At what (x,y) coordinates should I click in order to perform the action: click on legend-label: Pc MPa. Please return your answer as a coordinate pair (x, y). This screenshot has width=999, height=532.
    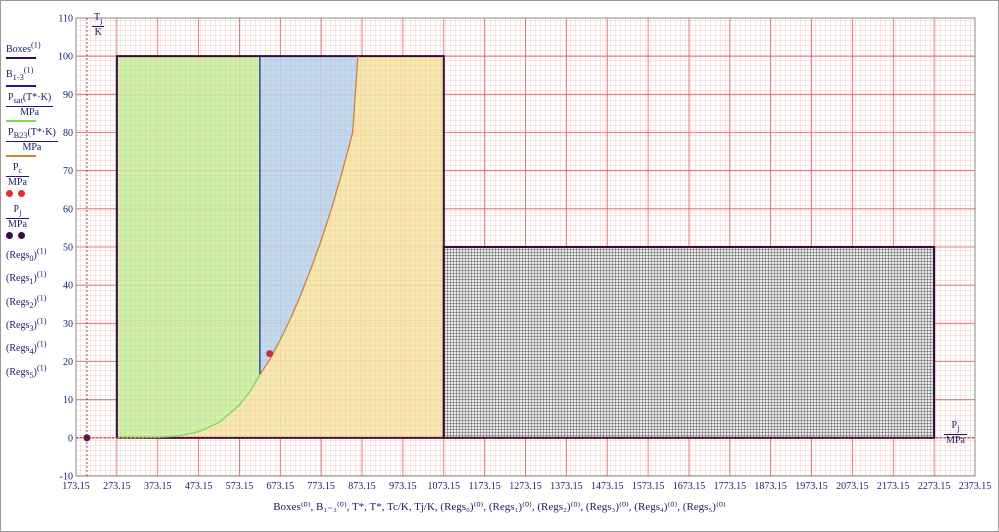
    Looking at the image, I should click on (17, 174).